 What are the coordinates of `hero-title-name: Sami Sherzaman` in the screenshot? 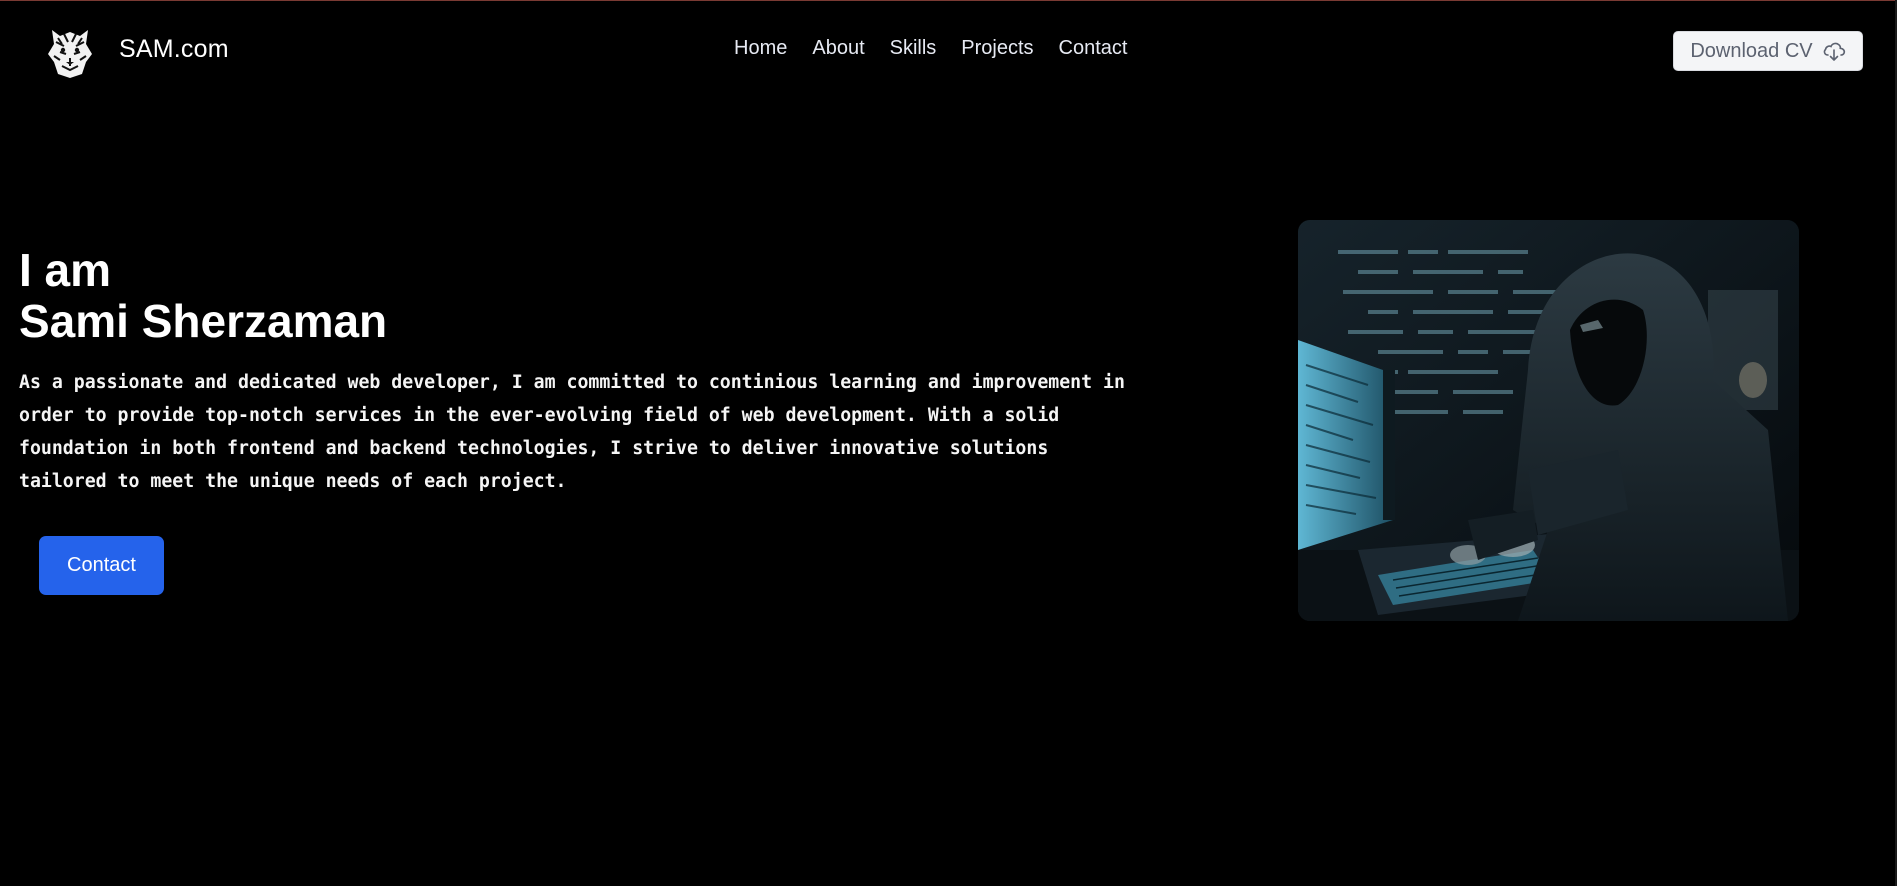 It's located at (203, 321).